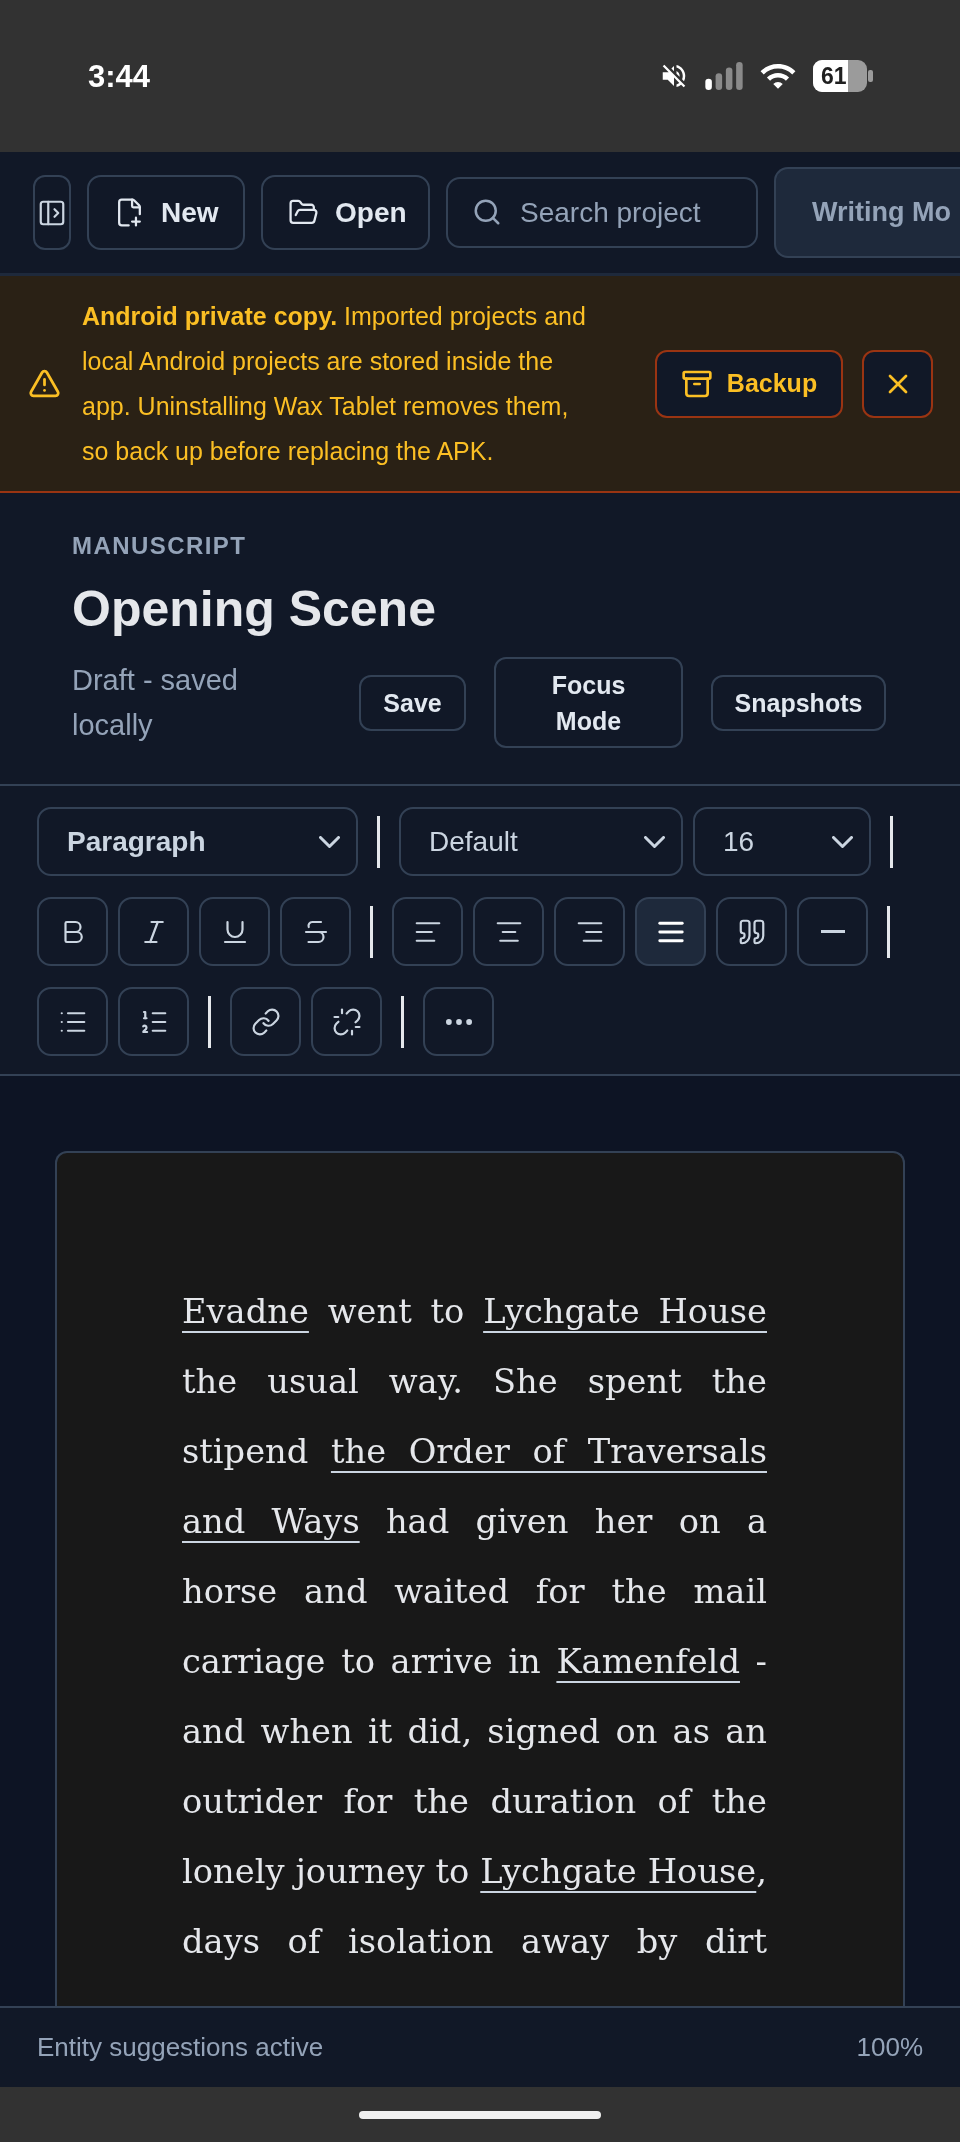 The width and height of the screenshot is (960, 2142). What do you see at coordinates (751, 931) in the screenshot?
I see `blockquote-button` at bounding box center [751, 931].